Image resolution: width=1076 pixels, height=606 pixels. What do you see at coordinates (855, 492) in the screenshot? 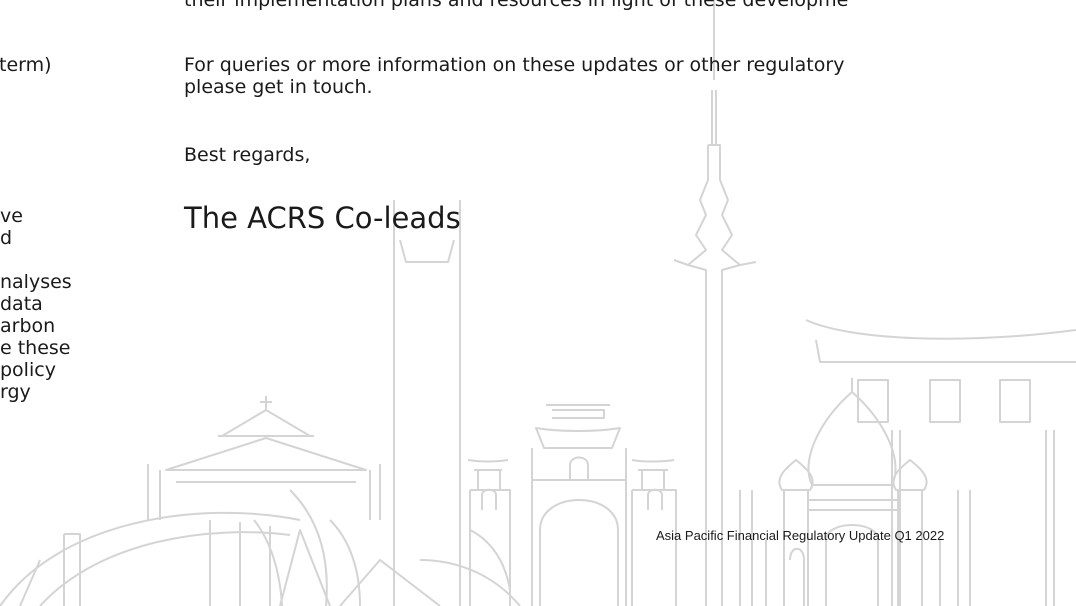
I see `taj-mahal-drawing` at bounding box center [855, 492].